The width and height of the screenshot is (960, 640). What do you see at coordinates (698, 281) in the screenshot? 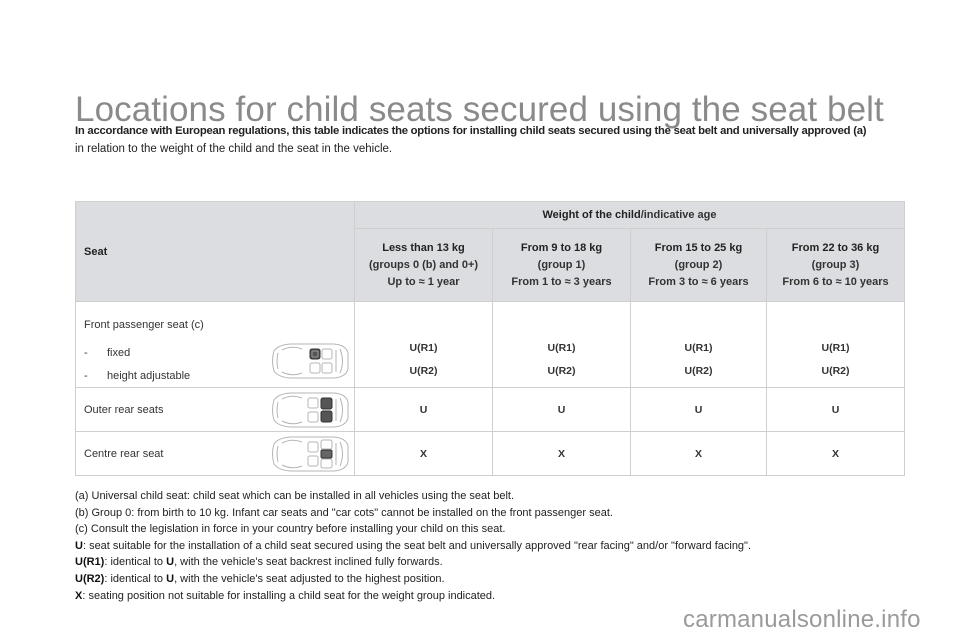
I see `group-age: From 3 to ≈ 6 years` at bounding box center [698, 281].